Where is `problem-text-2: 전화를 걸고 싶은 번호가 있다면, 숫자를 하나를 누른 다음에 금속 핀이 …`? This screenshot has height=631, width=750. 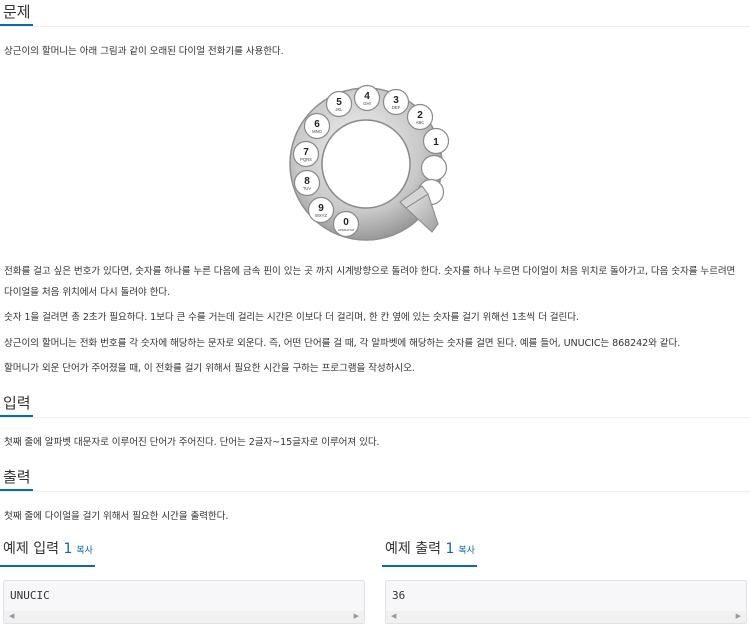
problem-text-2: 전화를 걸고 싶은 번호가 있다면, 숫자를 하나를 누른 다음에 금속 핀이 … is located at coordinates (370, 282).